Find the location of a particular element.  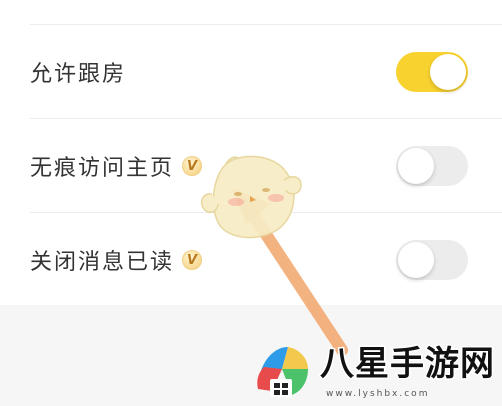

hide-read-toggle is located at coordinates (432, 260).